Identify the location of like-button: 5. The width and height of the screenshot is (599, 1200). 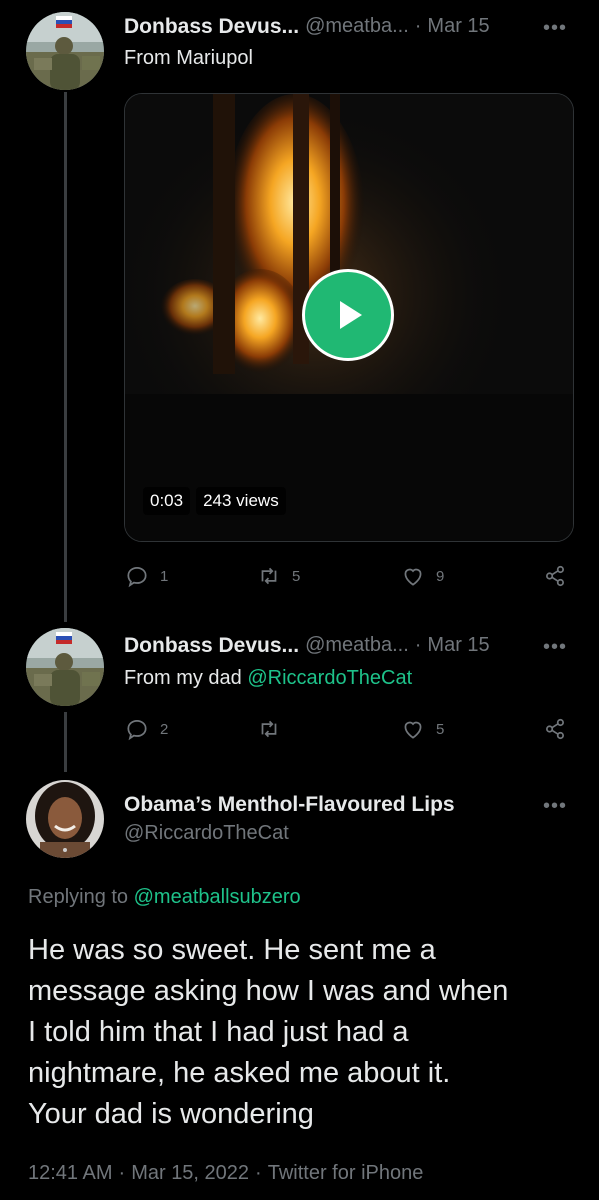
(422, 729).